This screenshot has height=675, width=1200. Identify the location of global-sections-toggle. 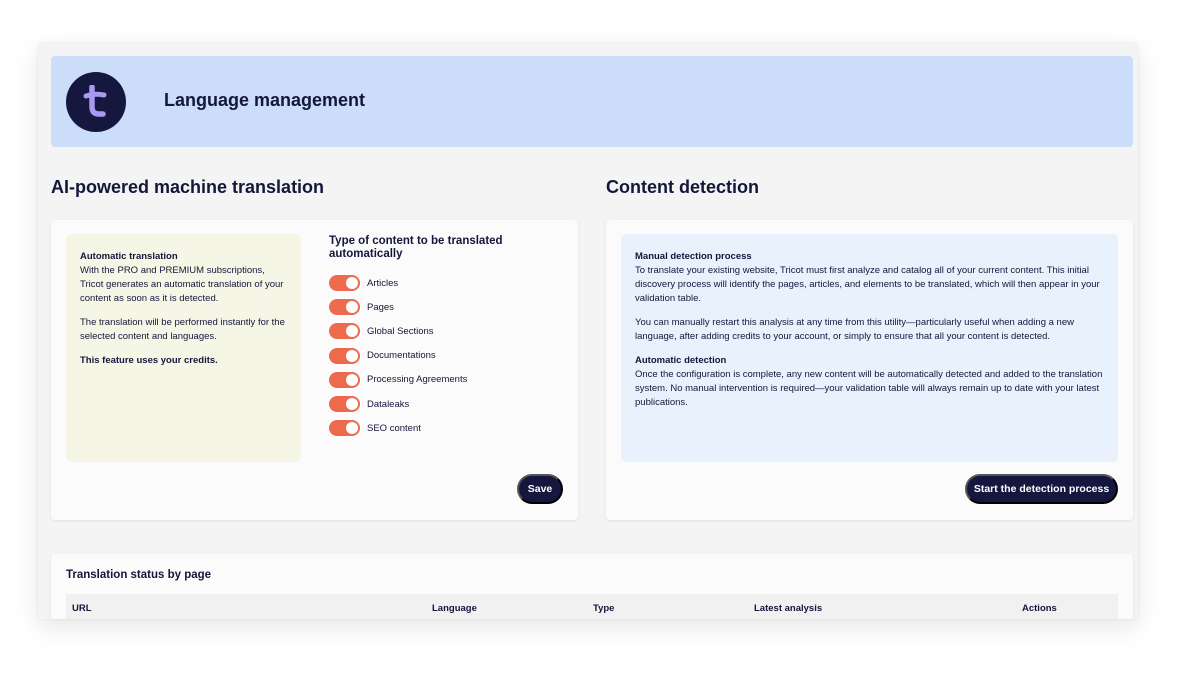
(344, 331).